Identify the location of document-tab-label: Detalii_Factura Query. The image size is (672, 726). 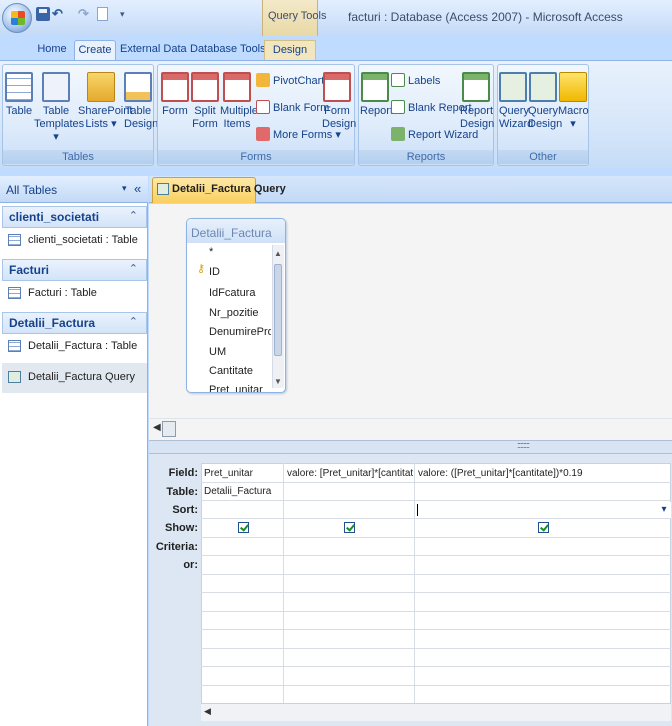
(229, 189).